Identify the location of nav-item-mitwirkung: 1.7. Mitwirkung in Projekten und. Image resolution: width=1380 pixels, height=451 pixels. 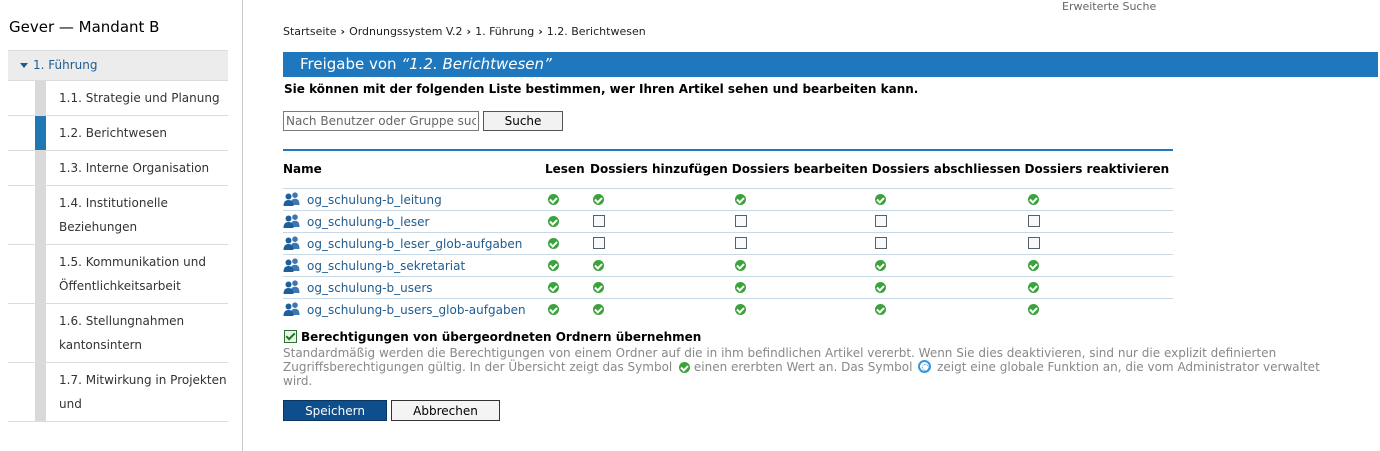
(118, 392).